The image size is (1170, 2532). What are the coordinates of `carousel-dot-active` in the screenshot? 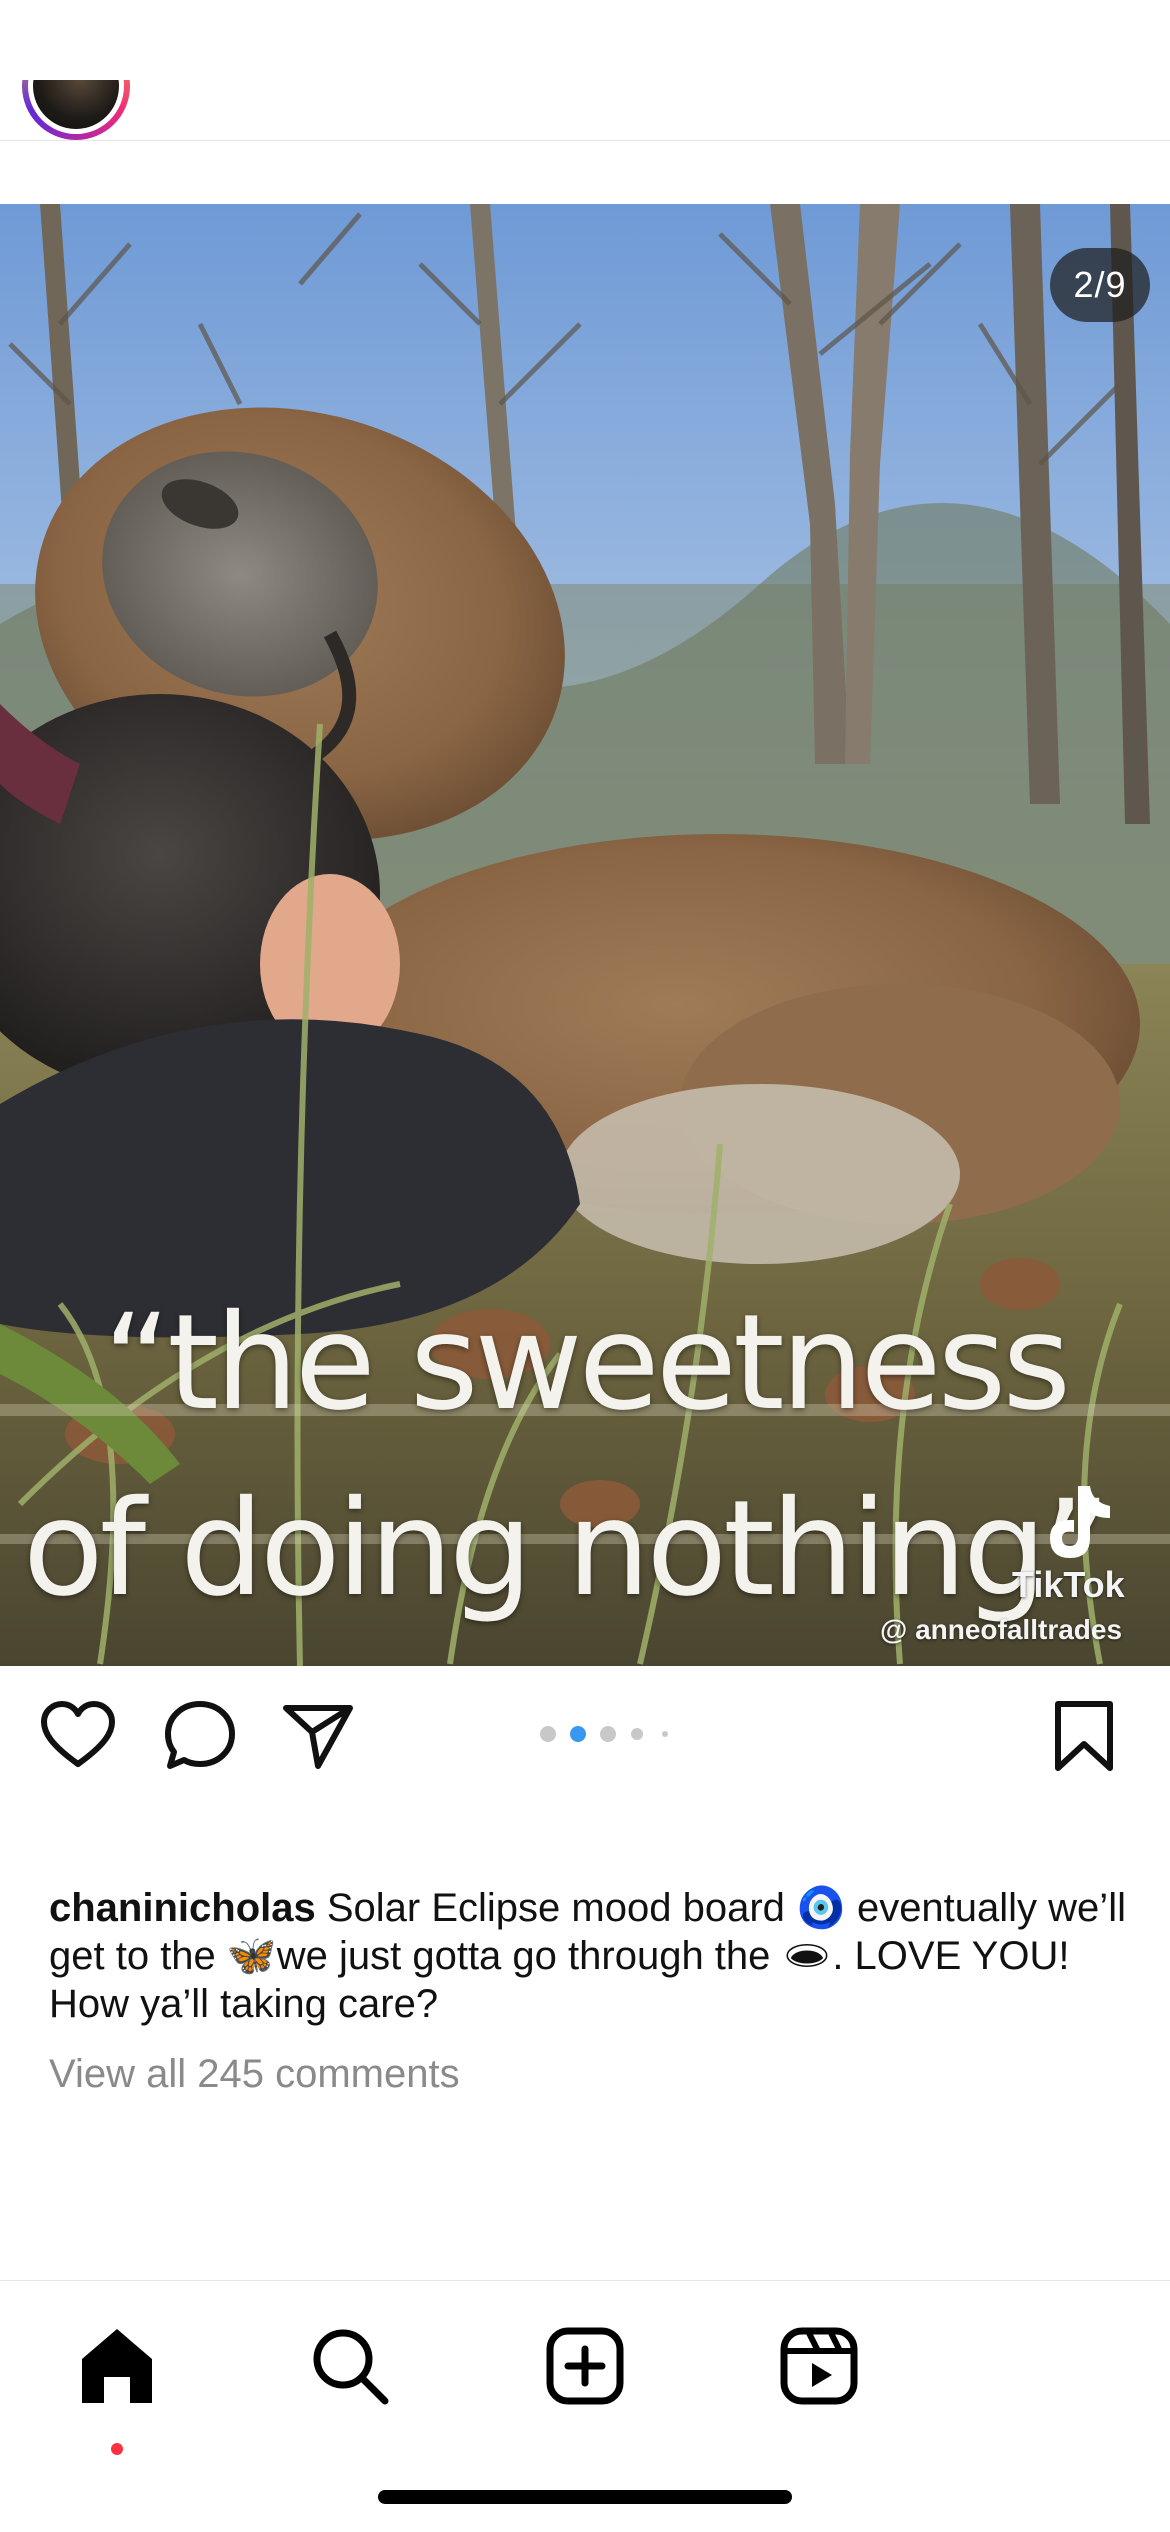 It's located at (578, 1734).